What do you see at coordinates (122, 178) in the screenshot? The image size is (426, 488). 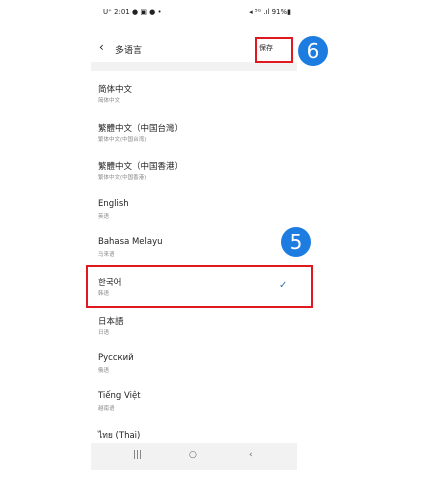 I see `language-subtitle: 繁体中文(中国香港)` at bounding box center [122, 178].